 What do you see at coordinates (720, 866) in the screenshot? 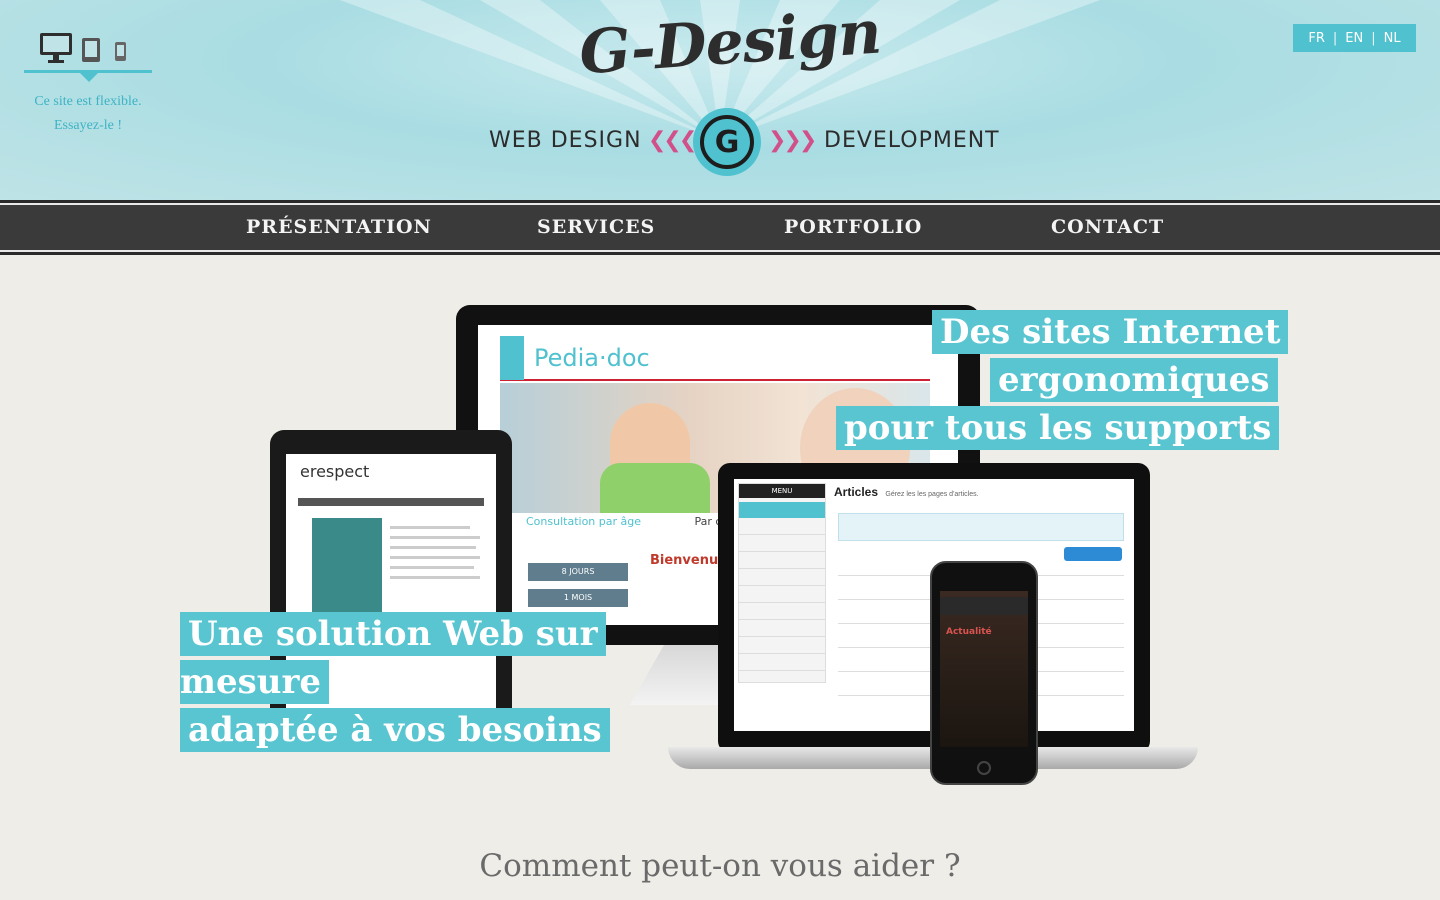
I see `help-heading: Comment peut-on vous aider ?` at bounding box center [720, 866].